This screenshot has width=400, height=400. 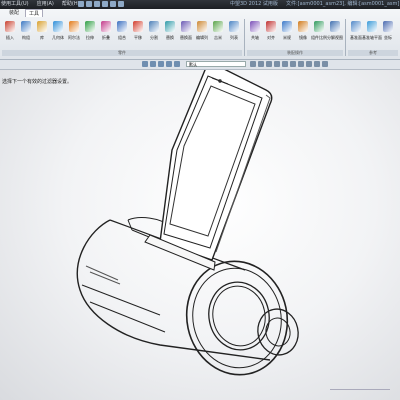 What do you see at coordinates (121, 4) in the screenshot?
I see `redo-icon` at bounding box center [121, 4].